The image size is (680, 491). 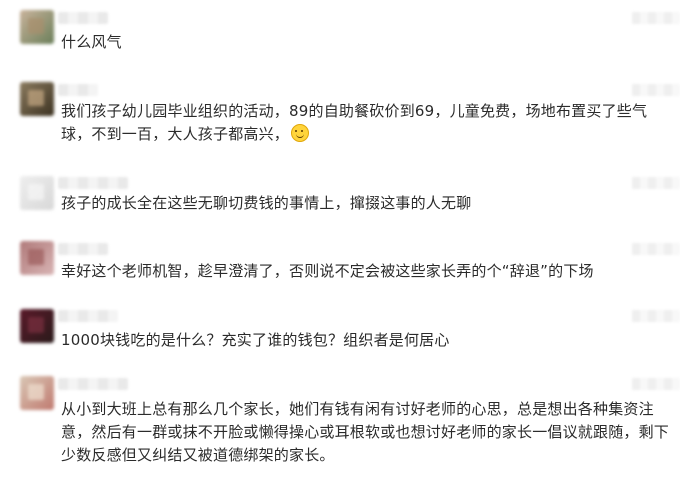 I want to click on smile-emoji-icon, so click(x=300, y=133).